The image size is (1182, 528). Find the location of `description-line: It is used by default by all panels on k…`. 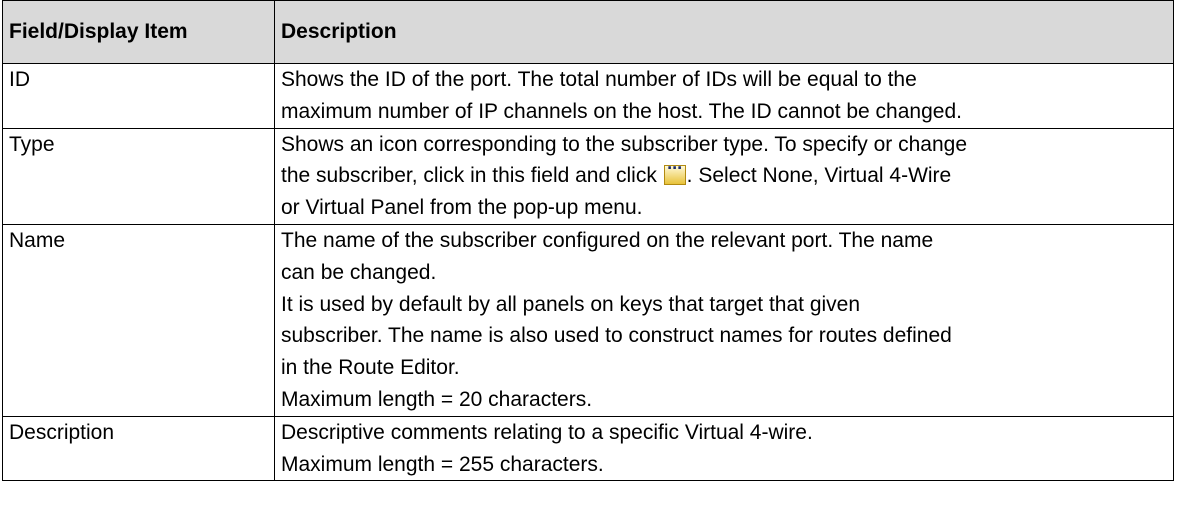

description-line: It is used by default by all panels on k… is located at coordinates (571, 304).